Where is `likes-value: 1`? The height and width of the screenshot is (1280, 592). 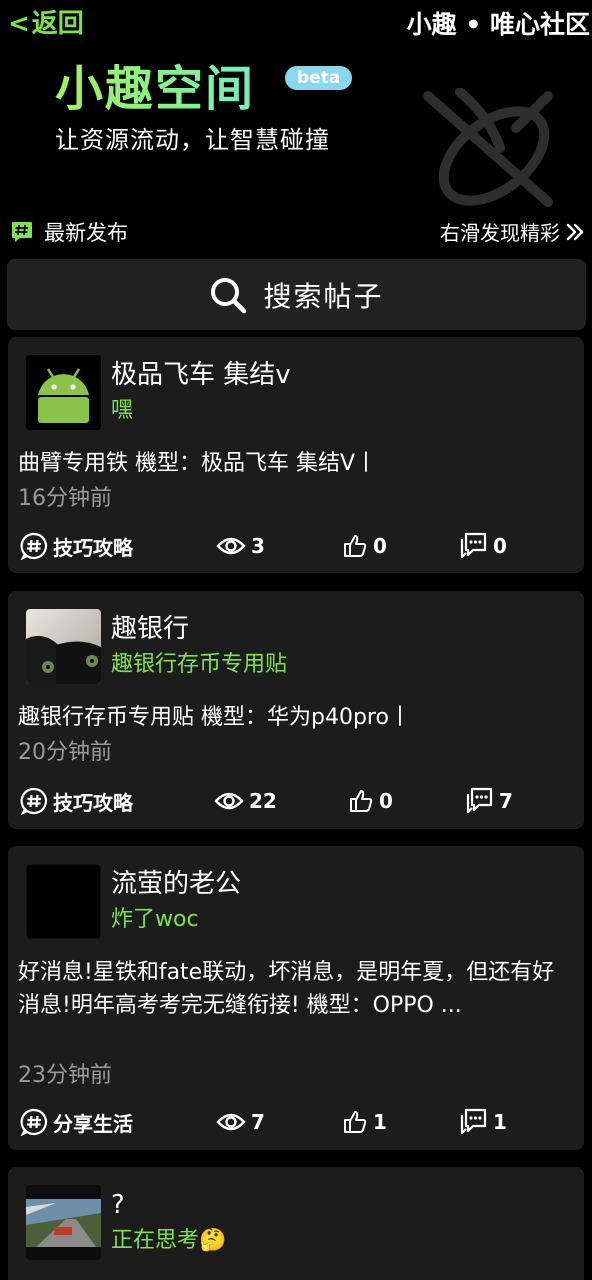 likes-value: 1 is located at coordinates (380, 1122).